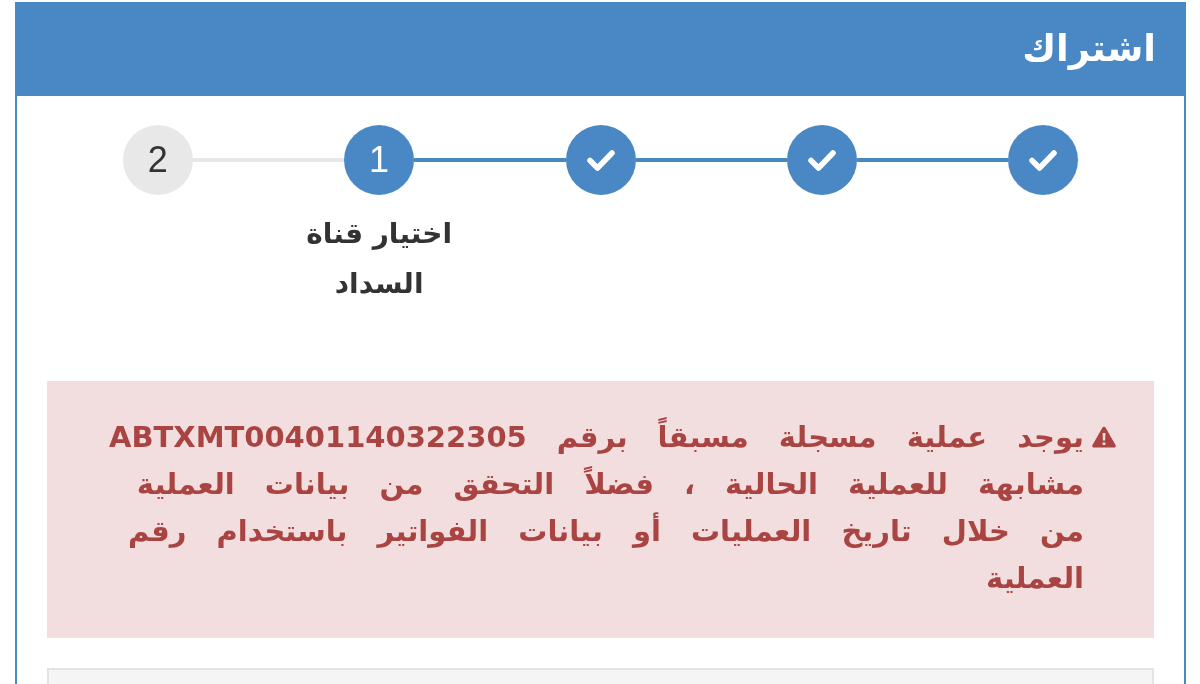 This screenshot has height=684, width=1200. Describe the element at coordinates (379, 259) in the screenshot. I see `step-label: اختيار قناة السداد` at that location.